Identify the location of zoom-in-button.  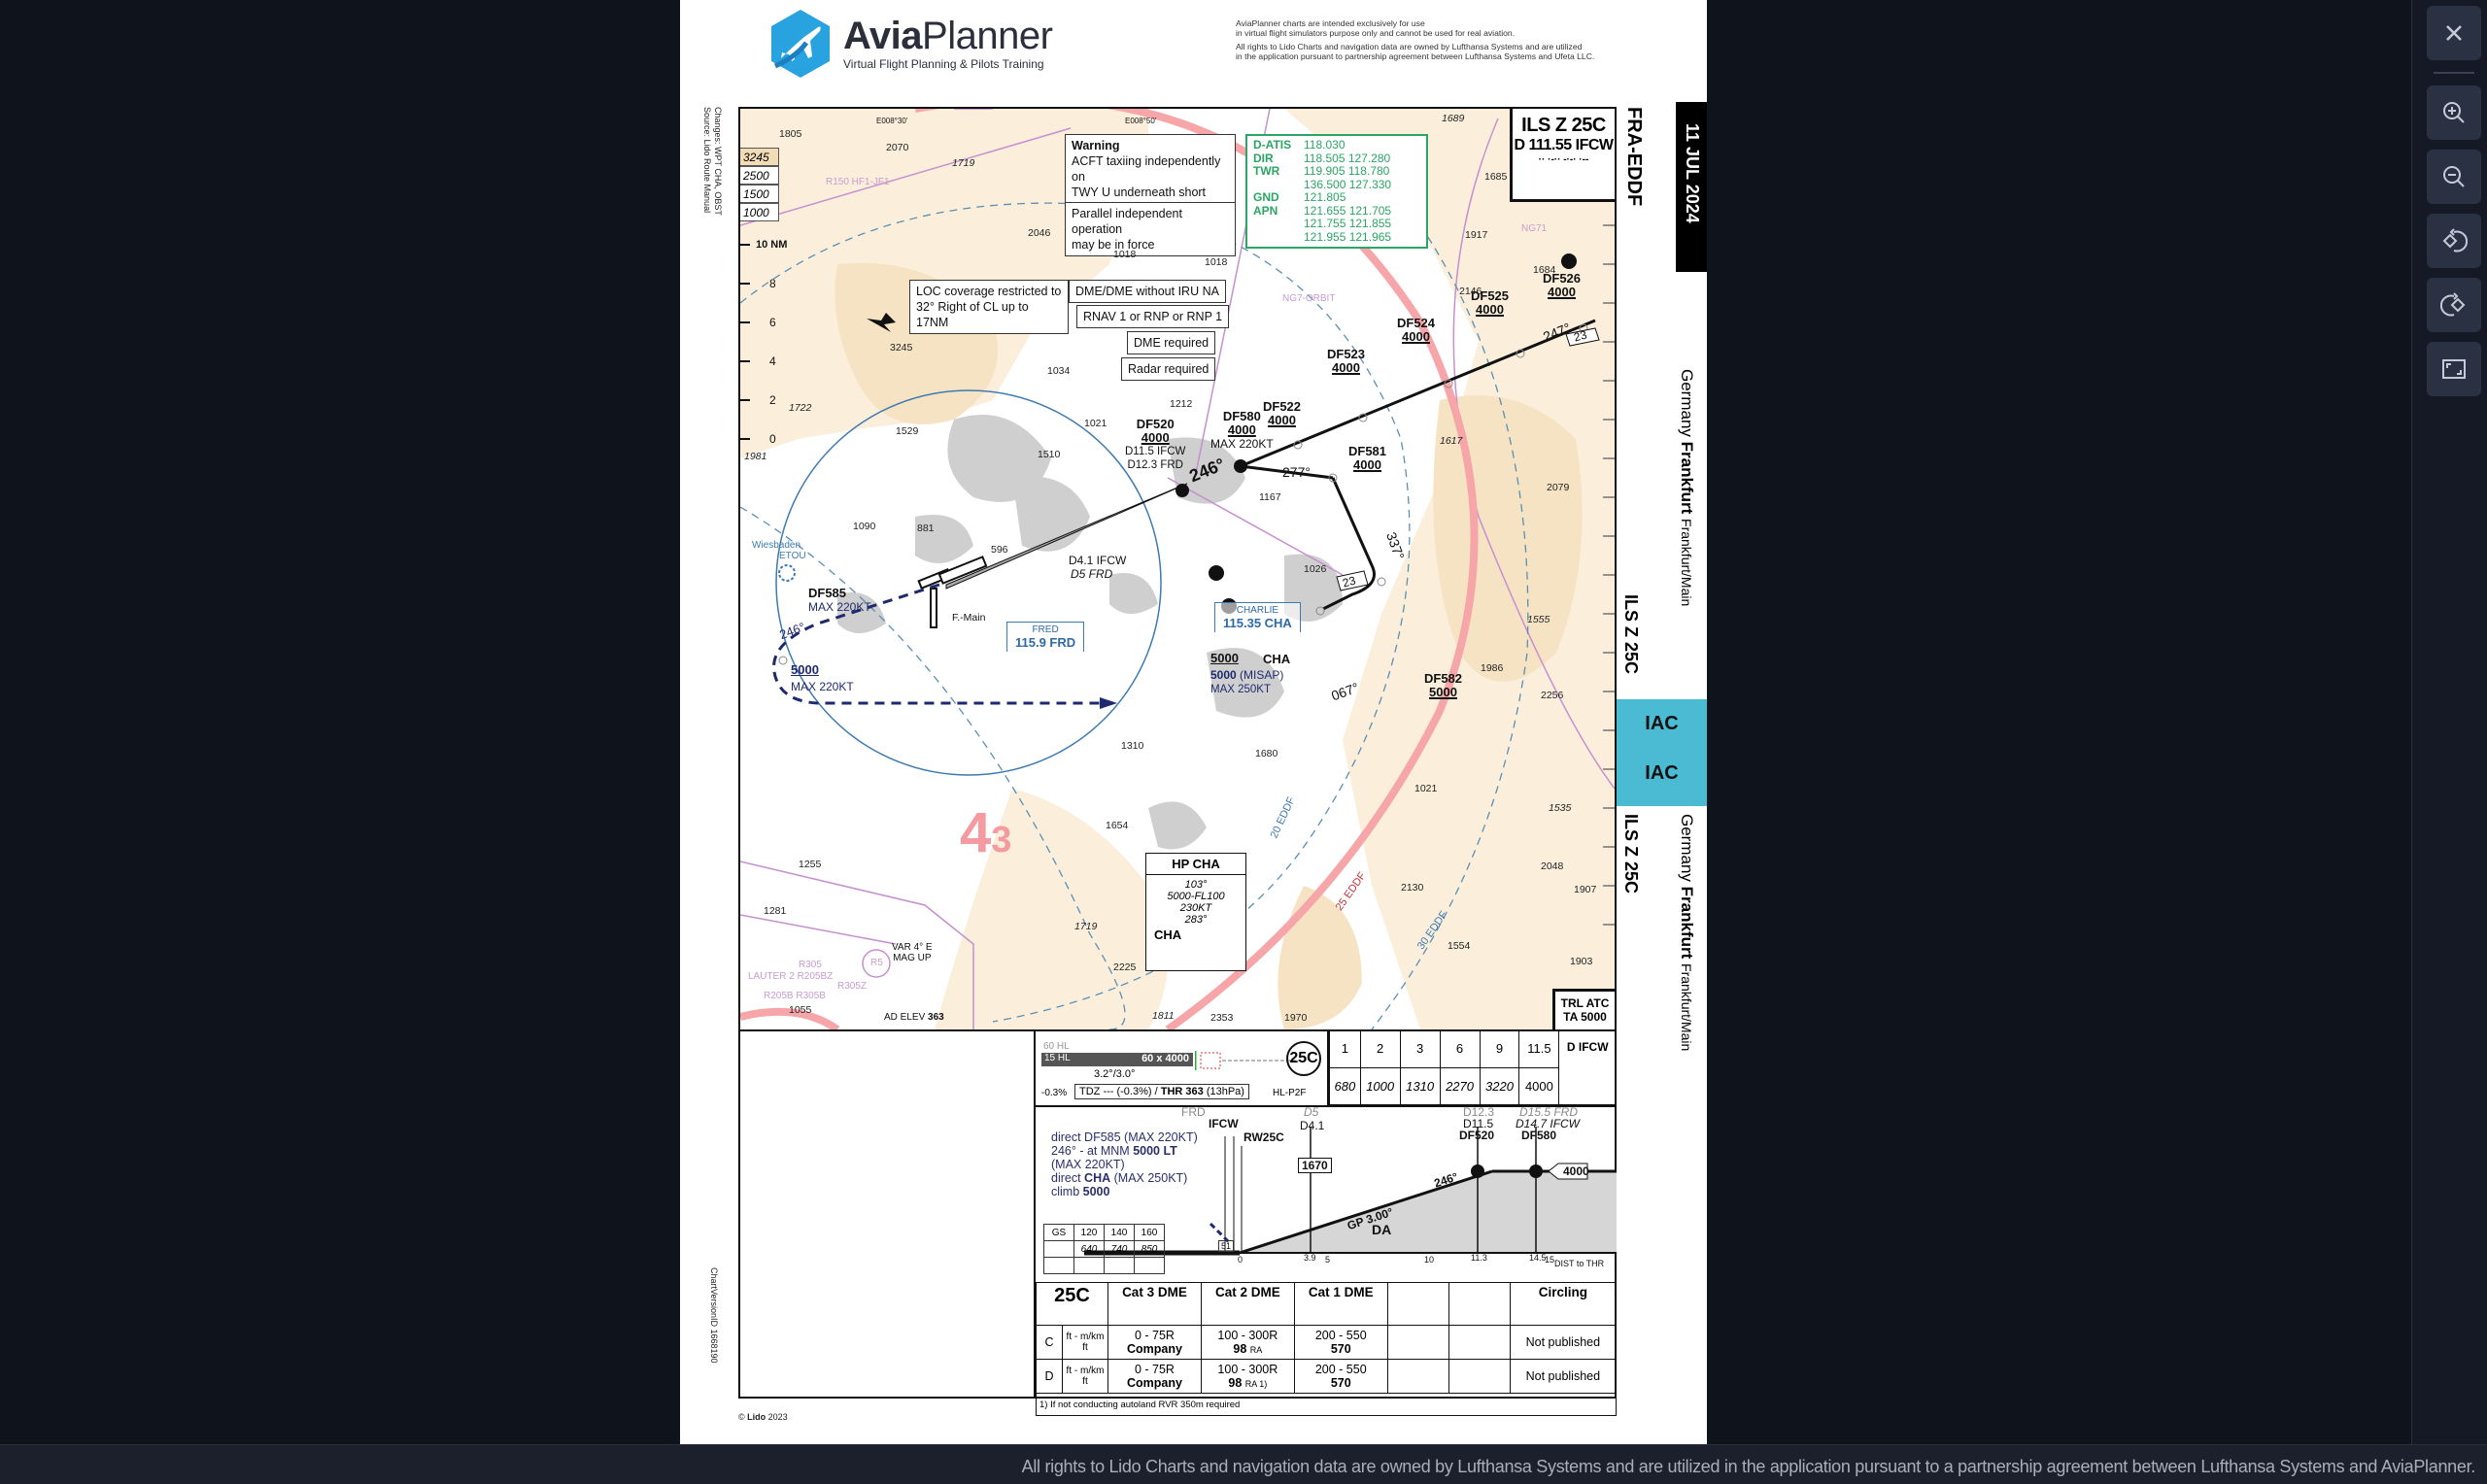
(2454, 112).